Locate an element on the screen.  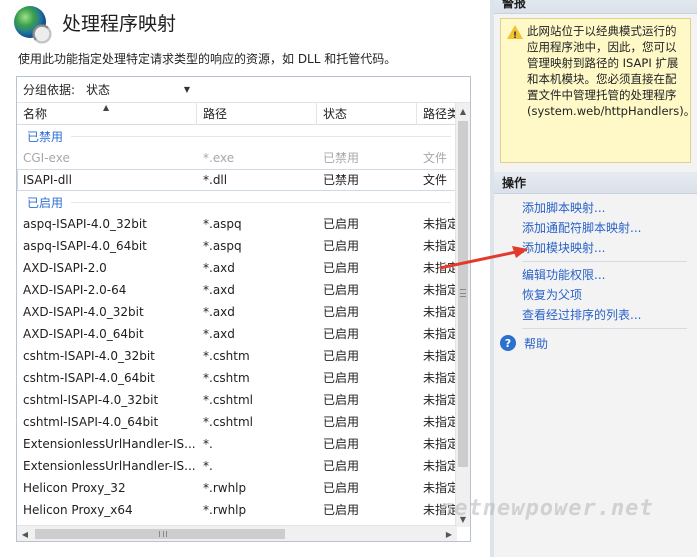
column-path: 路径 is located at coordinates (257, 114).